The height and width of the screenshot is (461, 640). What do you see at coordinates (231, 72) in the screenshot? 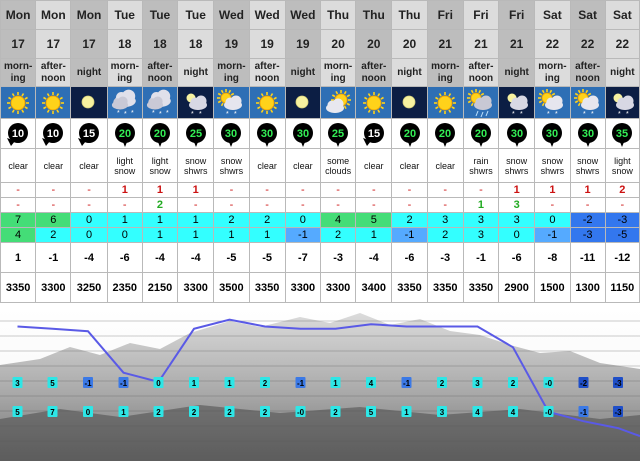
I see `period-cell: morn-ing` at bounding box center [231, 72].